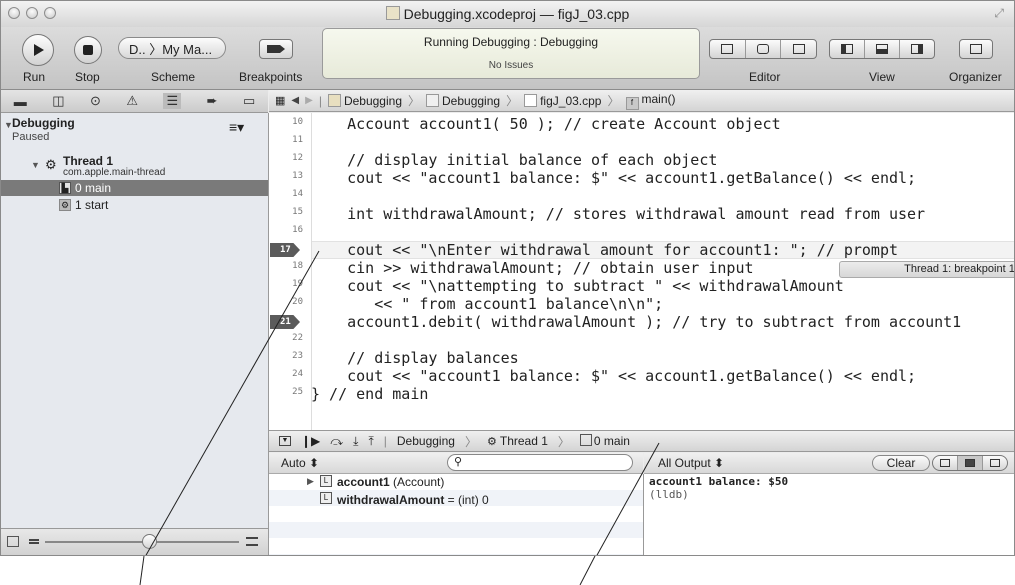 The image size is (1015, 585). I want to click on callout-line-console, so click(628, 498).